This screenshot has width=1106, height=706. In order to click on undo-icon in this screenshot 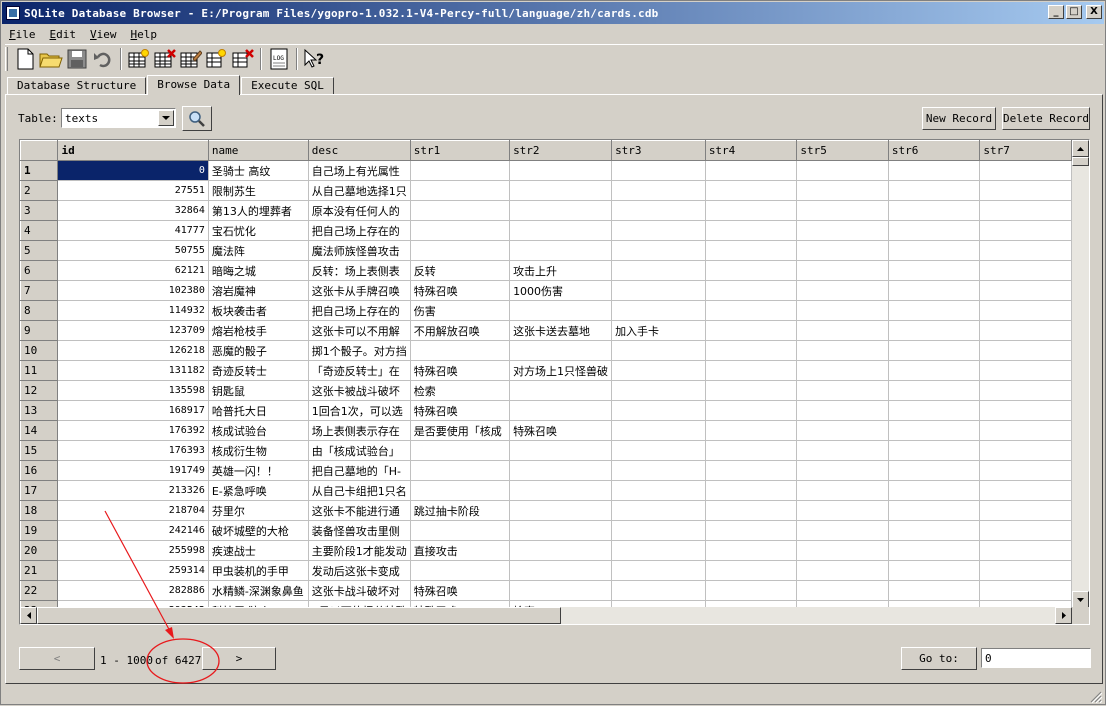, I will do `click(103, 59)`.